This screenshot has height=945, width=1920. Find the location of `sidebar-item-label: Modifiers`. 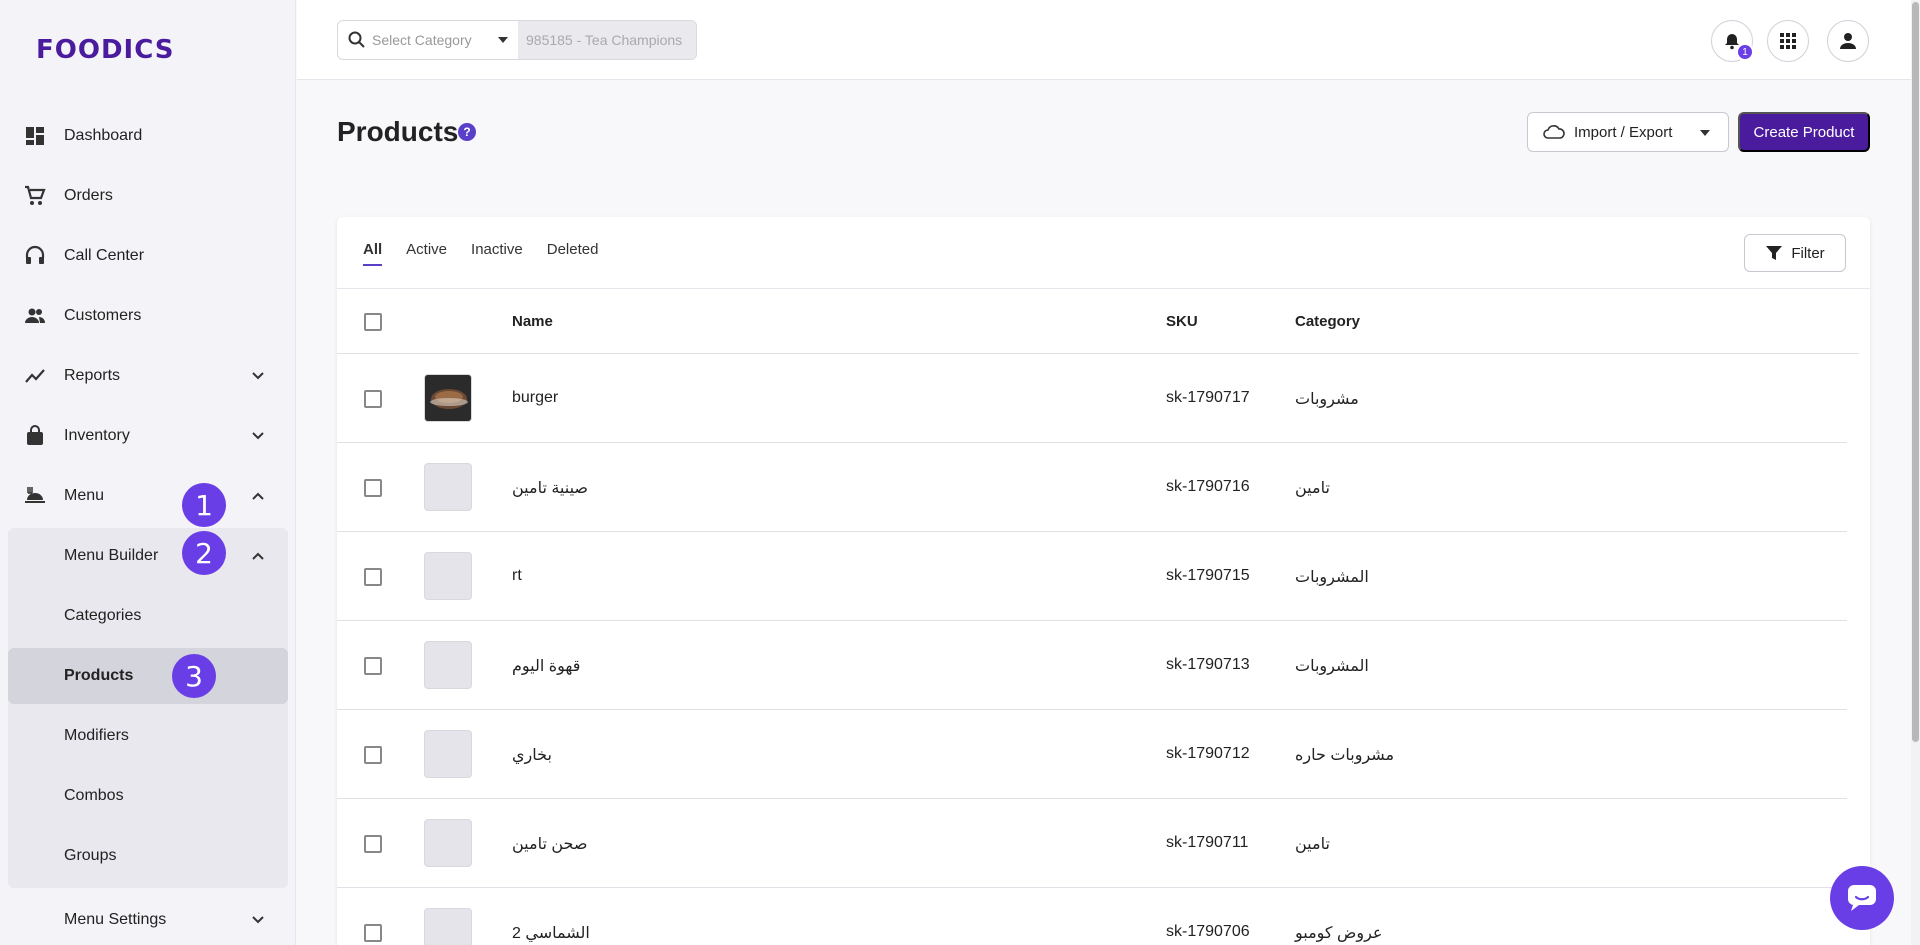

sidebar-item-label: Modifiers is located at coordinates (96, 735).